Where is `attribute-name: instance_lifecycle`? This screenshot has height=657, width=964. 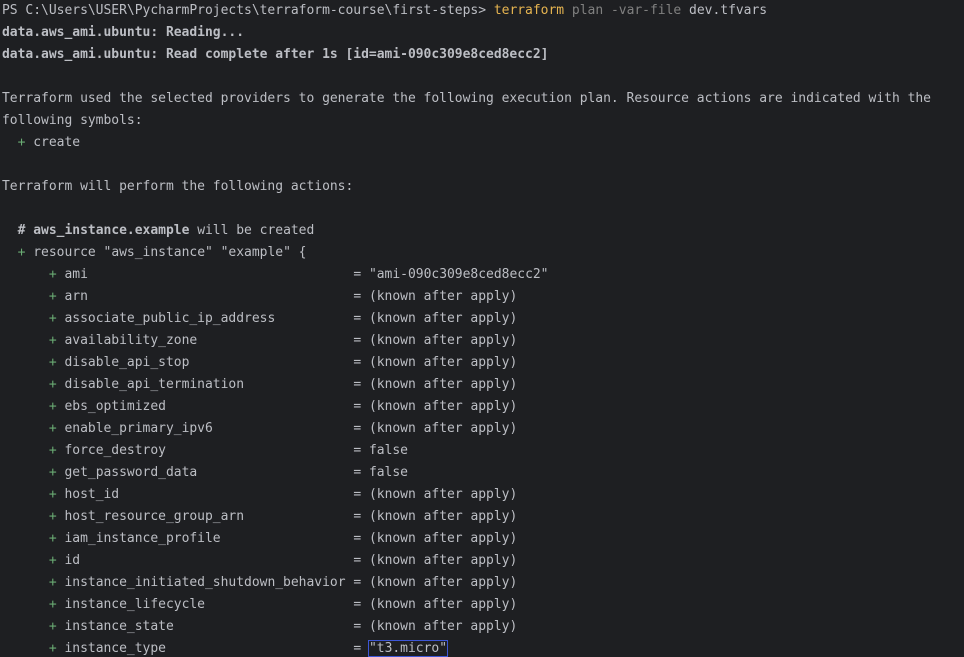
attribute-name: instance_lifecycle is located at coordinates (134, 604).